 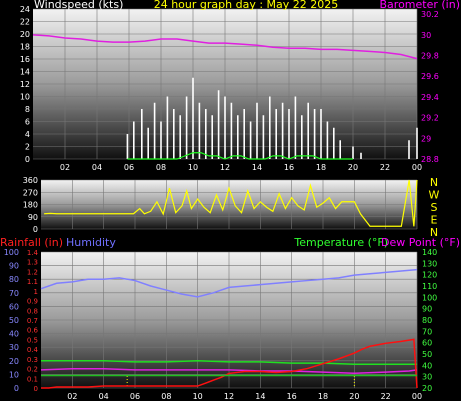 I want to click on compass-labels: NWSEN, so click(x=434, y=207).